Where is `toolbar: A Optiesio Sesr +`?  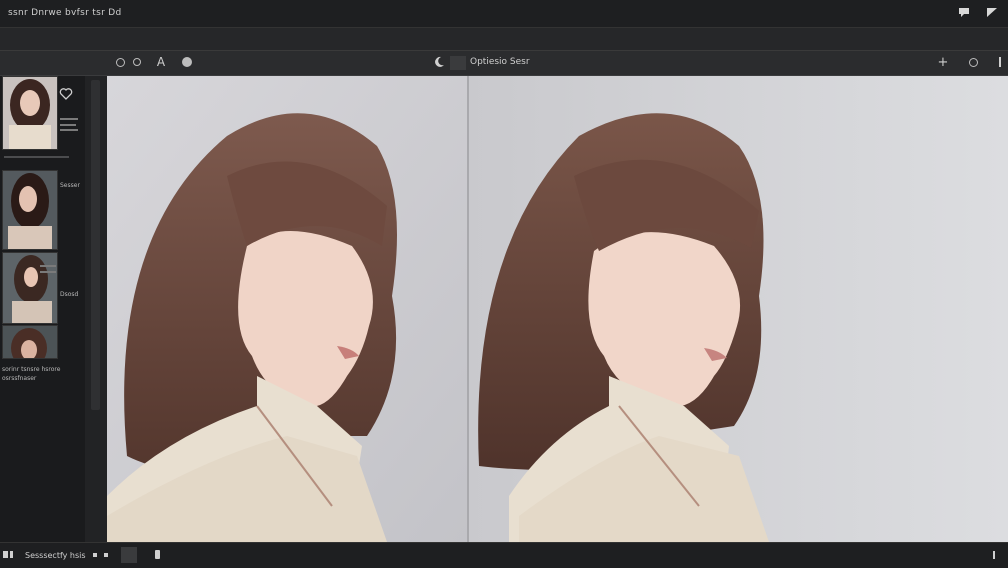 toolbar: A Optiesio Sesr + is located at coordinates (504, 63).